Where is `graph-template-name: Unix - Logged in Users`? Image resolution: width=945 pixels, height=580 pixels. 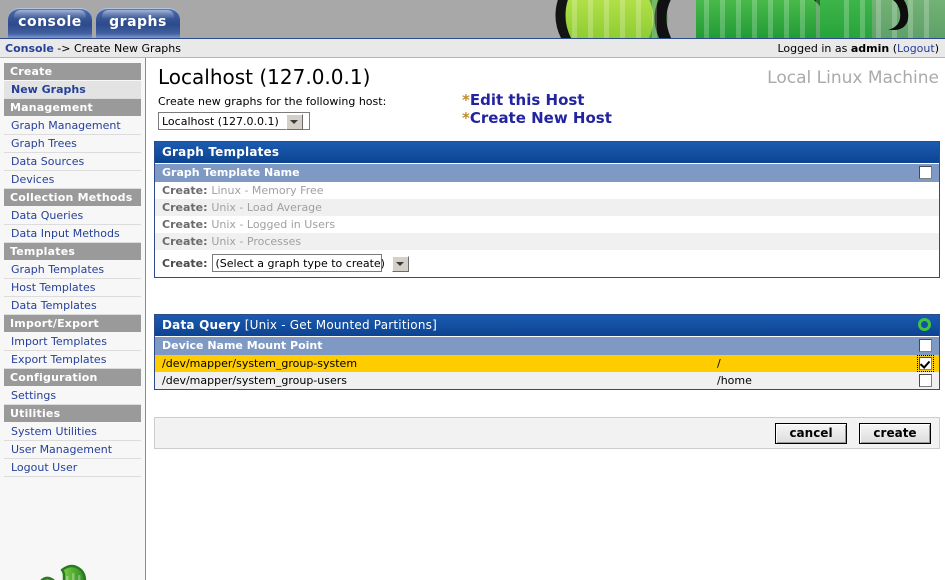
graph-template-name: Unix - Logged in Users is located at coordinates (273, 224).